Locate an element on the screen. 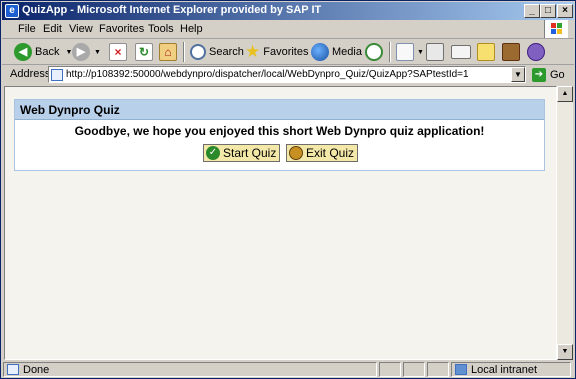  page-icon is located at coordinates (57, 75).